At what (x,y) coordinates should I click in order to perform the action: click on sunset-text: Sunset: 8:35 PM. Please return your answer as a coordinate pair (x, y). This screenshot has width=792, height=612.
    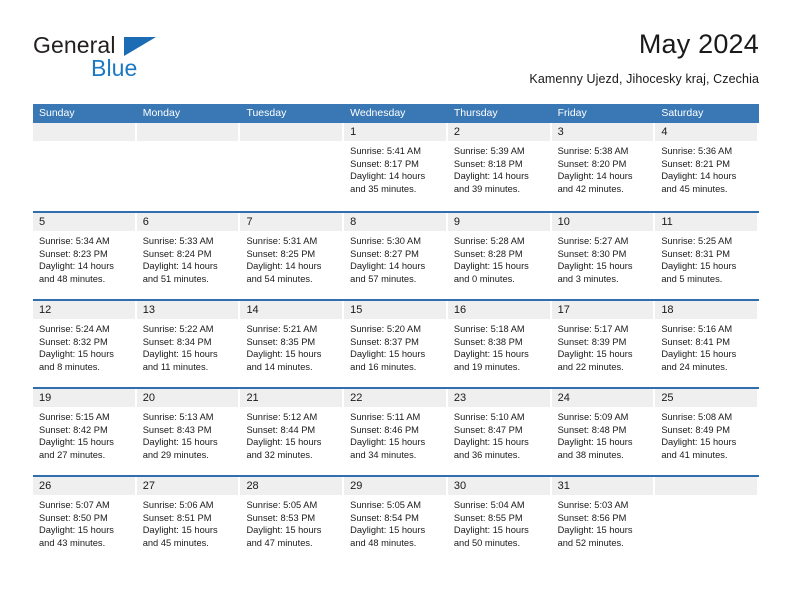
    Looking at the image, I should click on (281, 341).